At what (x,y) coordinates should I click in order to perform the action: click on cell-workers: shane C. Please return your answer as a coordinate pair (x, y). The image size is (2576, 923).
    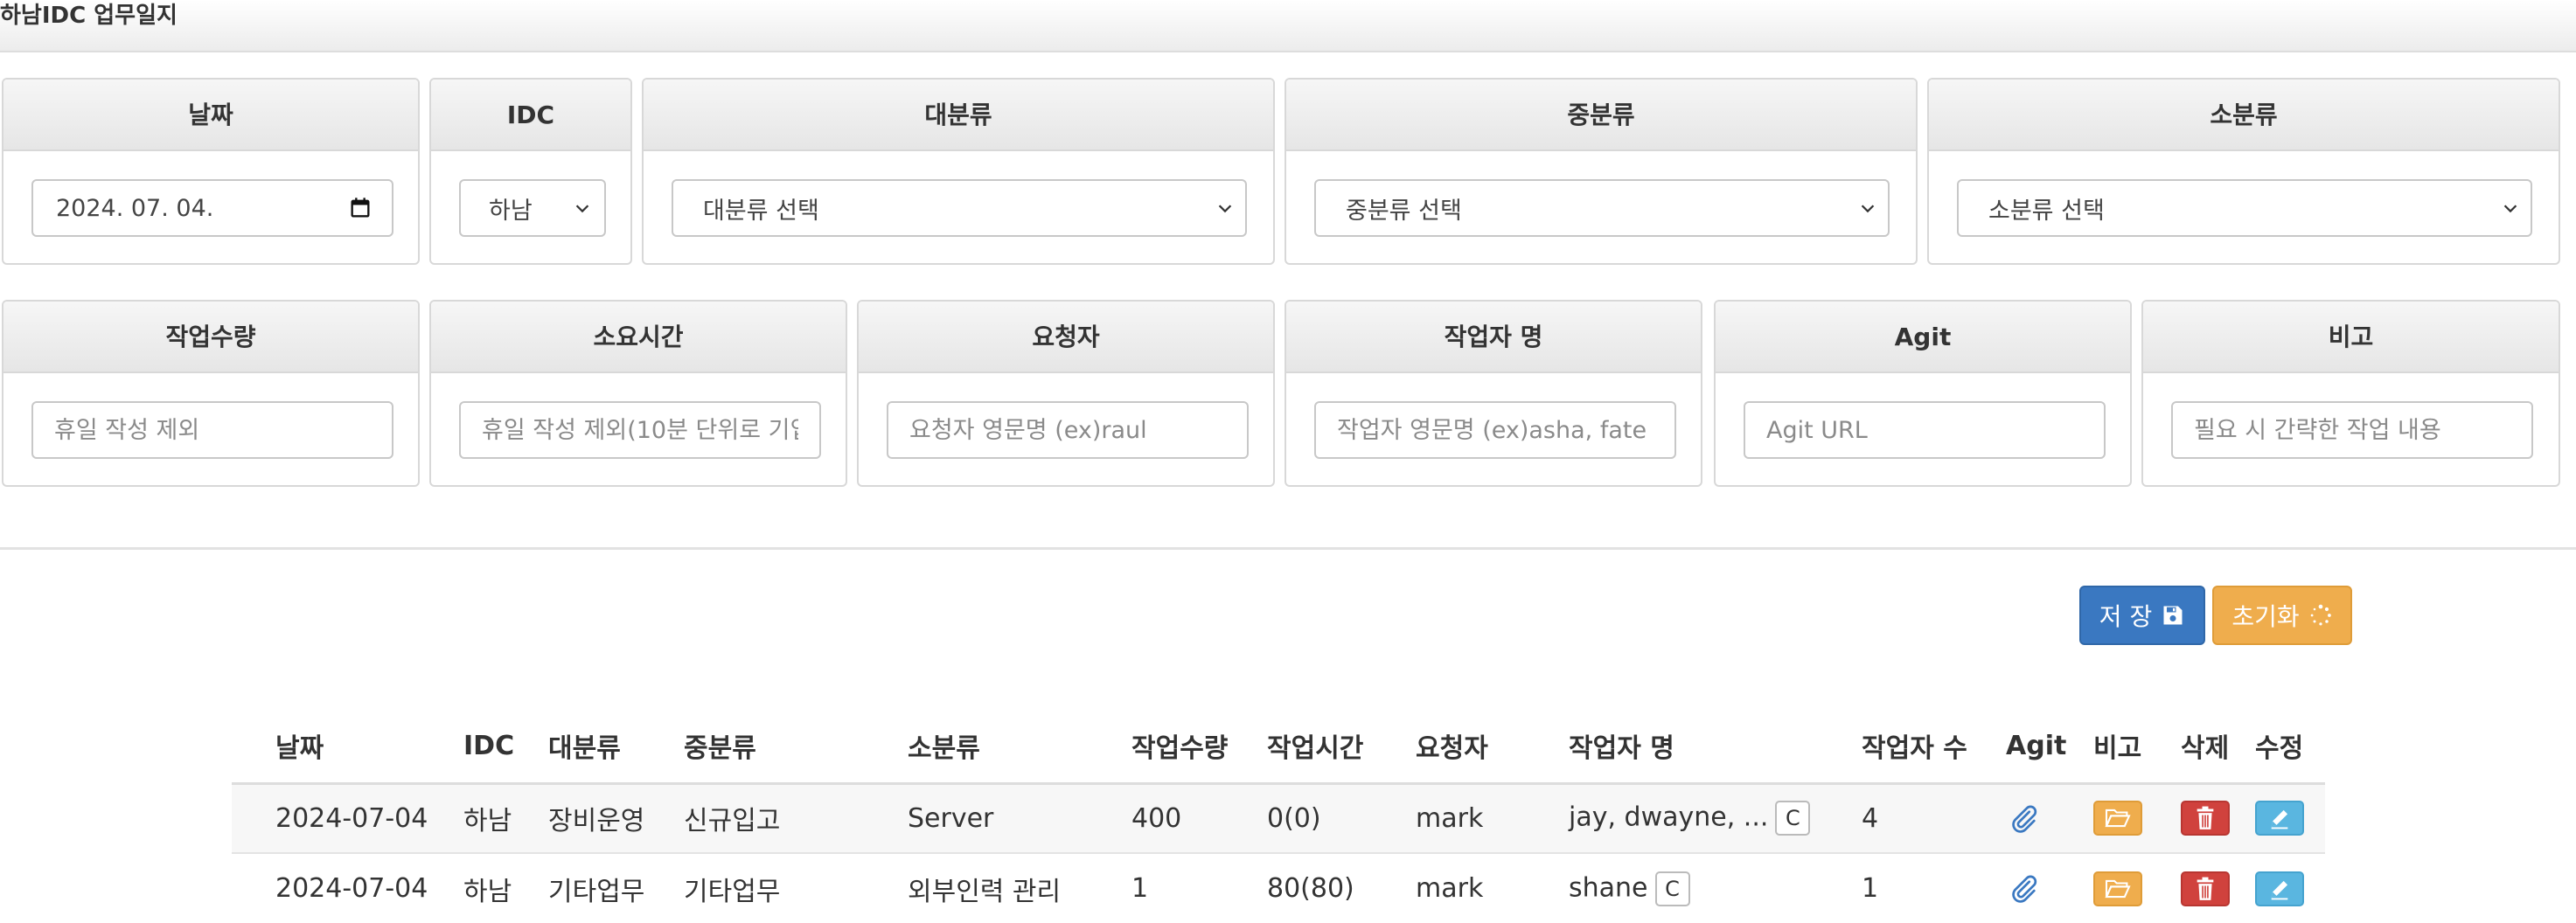
    Looking at the image, I should click on (1715, 887).